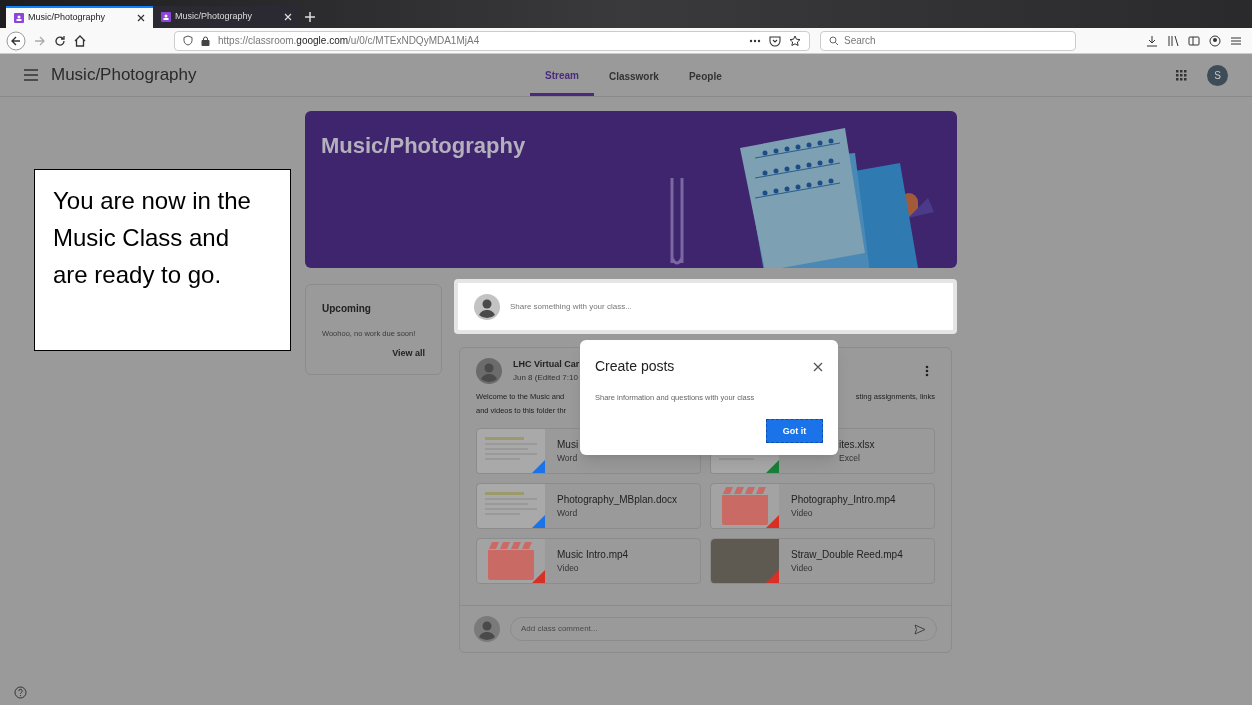 The image size is (1252, 705). Describe the element at coordinates (20, 692) in the screenshot. I see `help-icon` at that location.